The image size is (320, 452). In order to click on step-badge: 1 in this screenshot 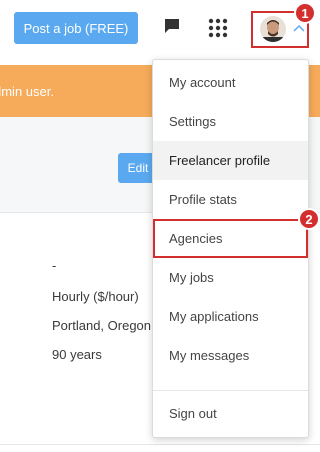, I will do `click(305, 13)`.